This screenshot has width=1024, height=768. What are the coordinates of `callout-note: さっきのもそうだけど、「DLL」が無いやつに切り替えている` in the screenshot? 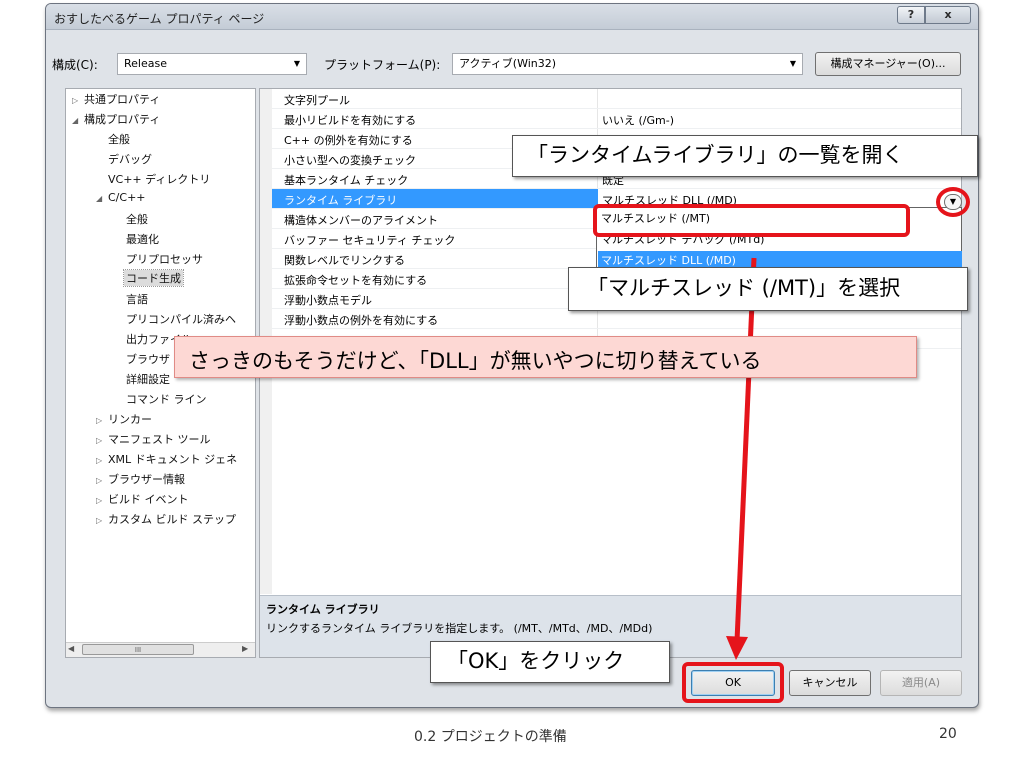 It's located at (545, 357).